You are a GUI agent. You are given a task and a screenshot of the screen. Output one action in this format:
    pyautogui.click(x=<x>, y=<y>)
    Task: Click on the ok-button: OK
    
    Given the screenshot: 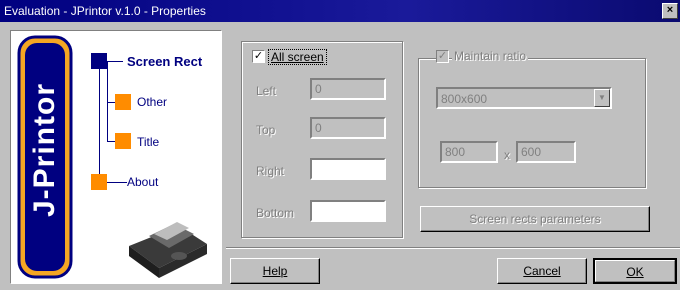 What is the action you would take?
    pyautogui.click(x=635, y=271)
    